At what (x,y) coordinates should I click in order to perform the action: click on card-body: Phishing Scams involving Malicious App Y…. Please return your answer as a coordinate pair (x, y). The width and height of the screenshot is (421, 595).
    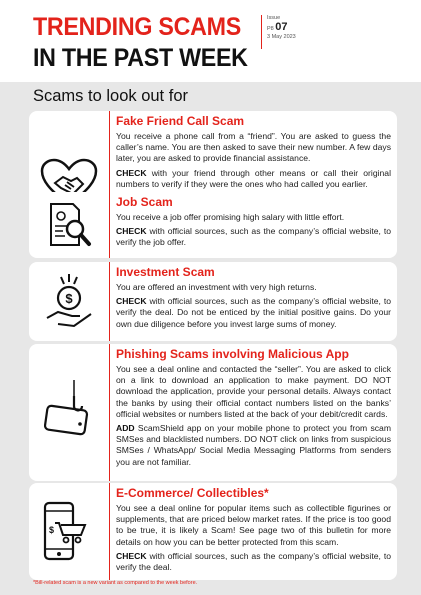
    Looking at the image, I should click on (253, 406).